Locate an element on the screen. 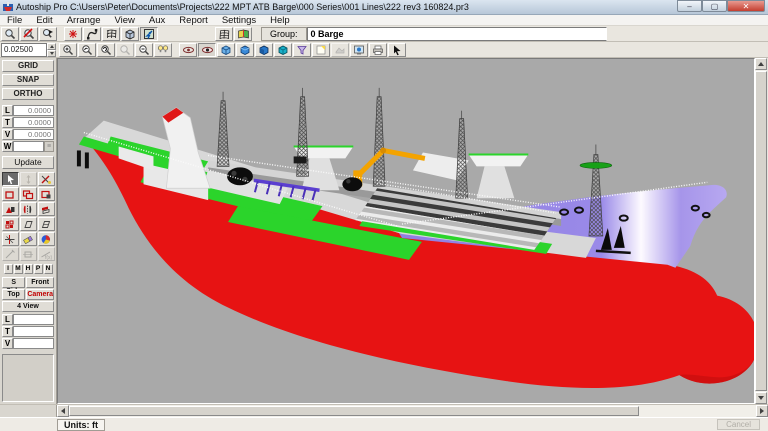 The height and width of the screenshot is (431, 768). lower-v-field is located at coordinates (33, 343).